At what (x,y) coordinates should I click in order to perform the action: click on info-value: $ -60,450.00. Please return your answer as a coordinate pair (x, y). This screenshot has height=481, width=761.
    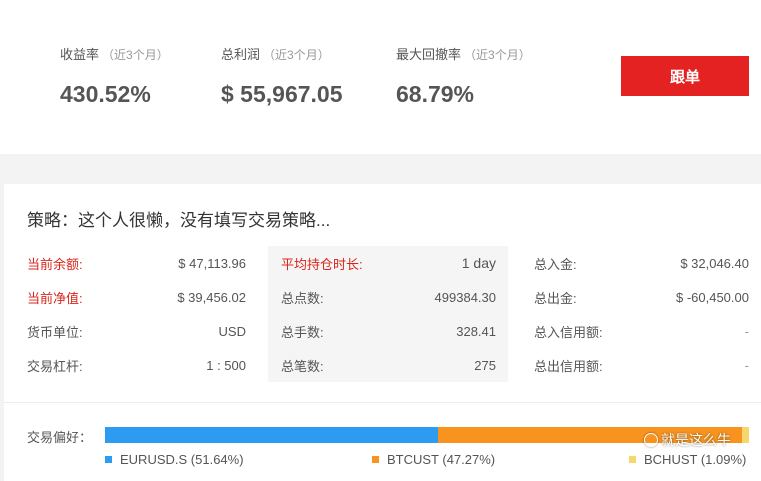
    Looking at the image, I should click on (712, 297).